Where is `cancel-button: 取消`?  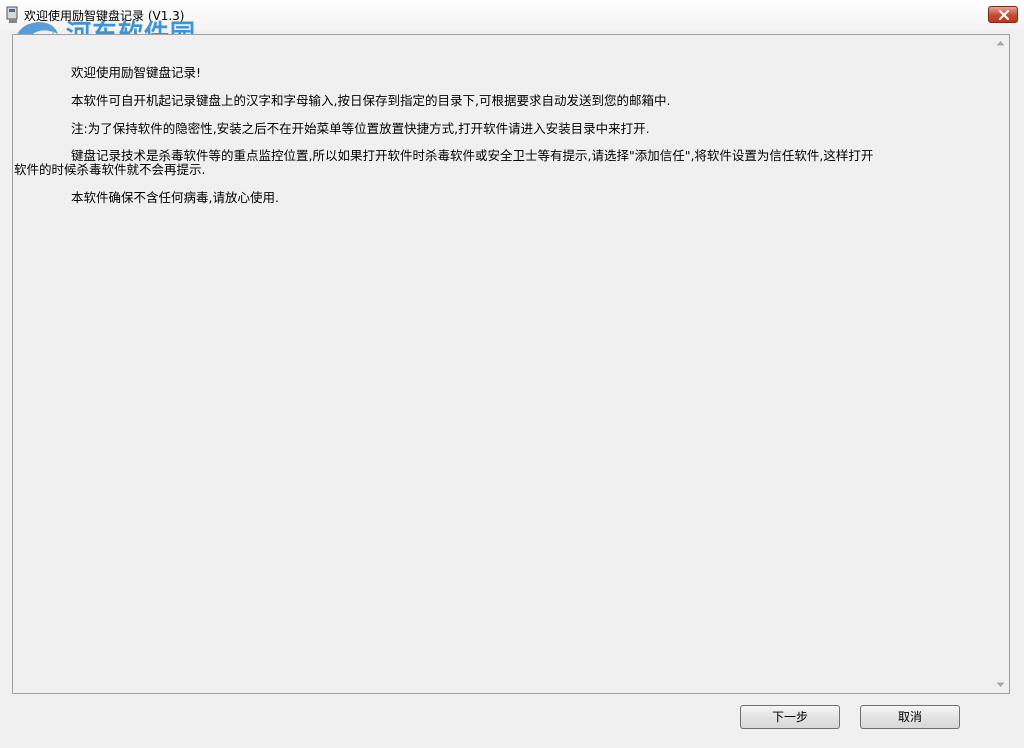
cancel-button: 取消 is located at coordinates (910, 717).